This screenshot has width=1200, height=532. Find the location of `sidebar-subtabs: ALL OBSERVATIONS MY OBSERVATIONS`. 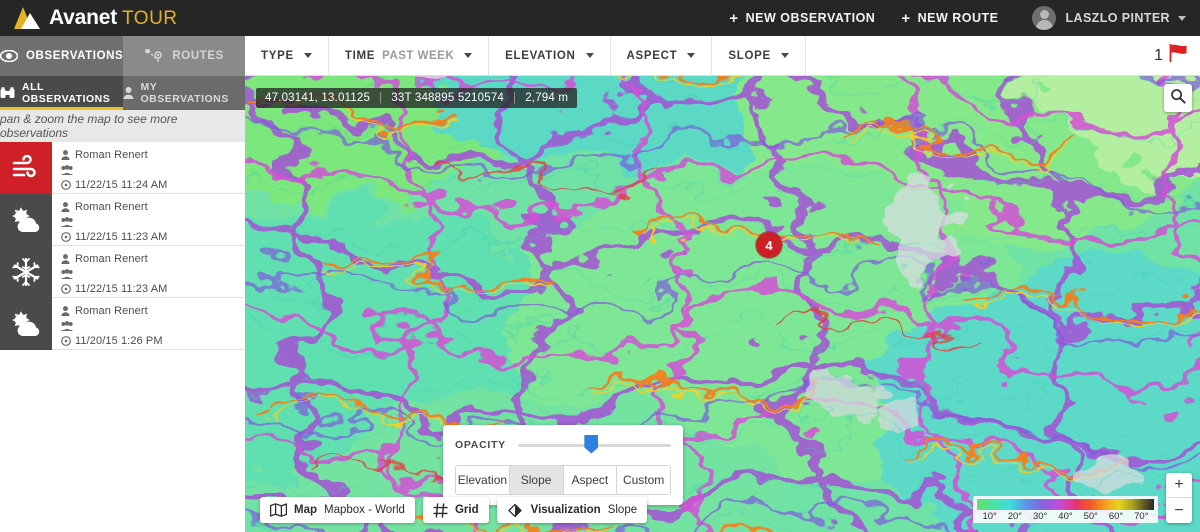

sidebar-subtabs: ALL OBSERVATIONS MY OBSERVATIONS is located at coordinates (122, 93).